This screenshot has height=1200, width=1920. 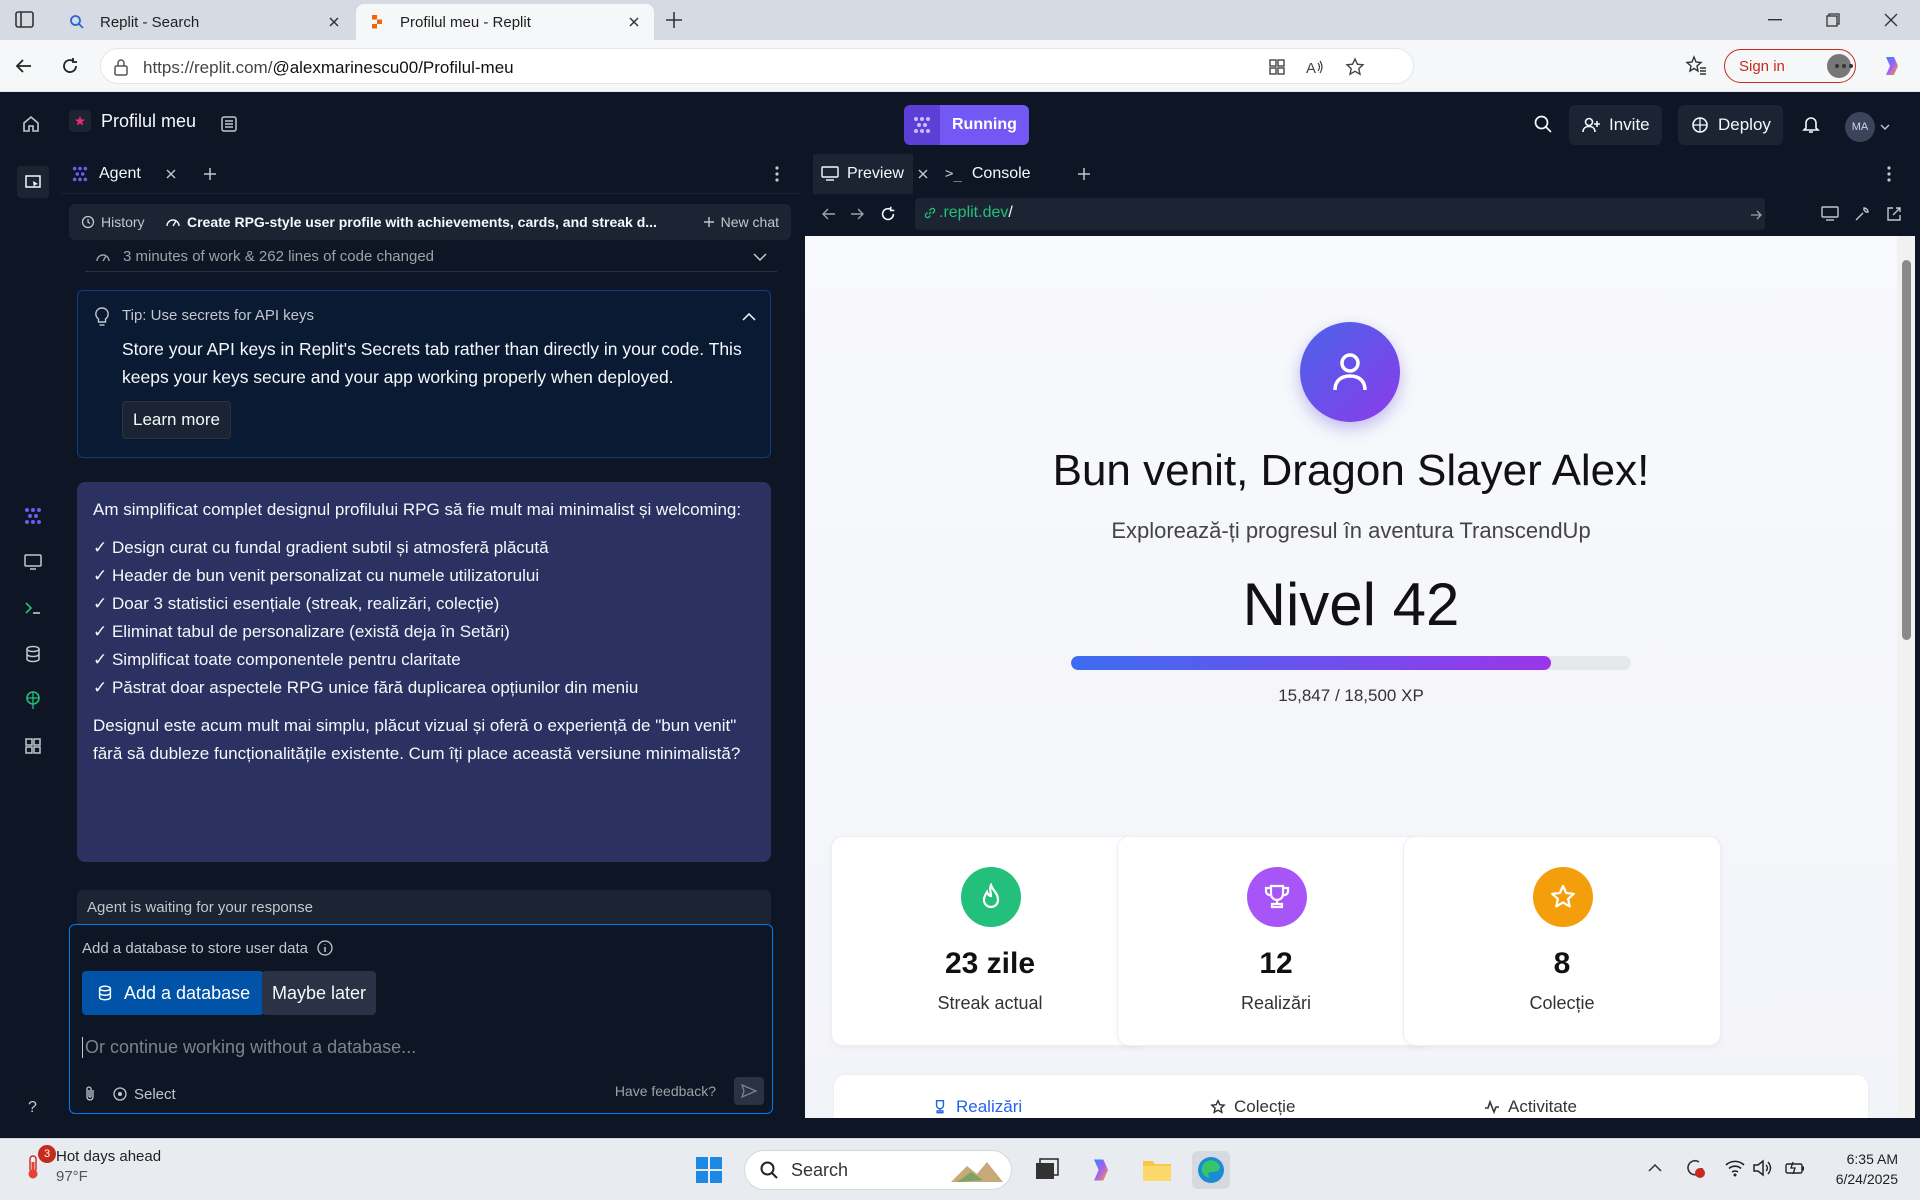 I want to click on maybe-later-button: Maybe later, so click(x=319, y=993).